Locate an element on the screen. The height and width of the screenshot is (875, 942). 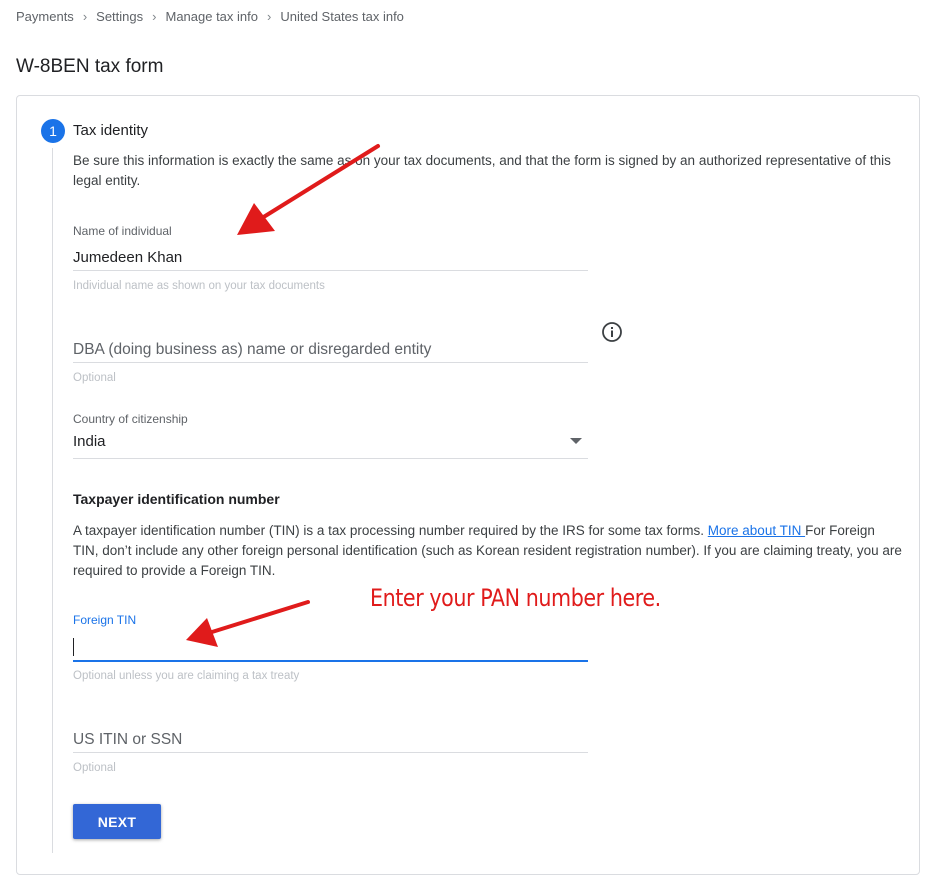
next-button: NEXT is located at coordinates (117, 821).